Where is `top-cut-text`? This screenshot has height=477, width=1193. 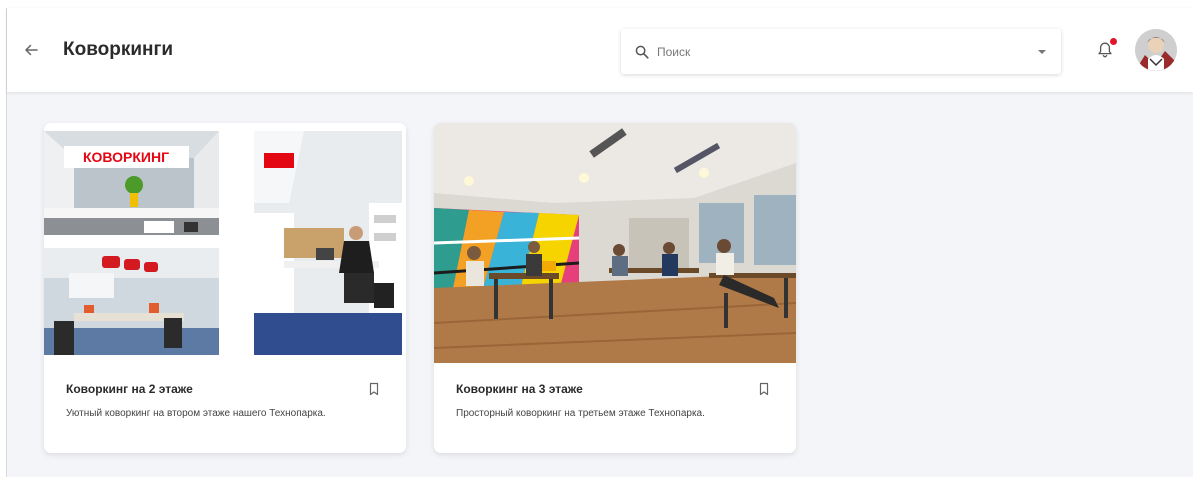
top-cut-text is located at coordinates (596, 4).